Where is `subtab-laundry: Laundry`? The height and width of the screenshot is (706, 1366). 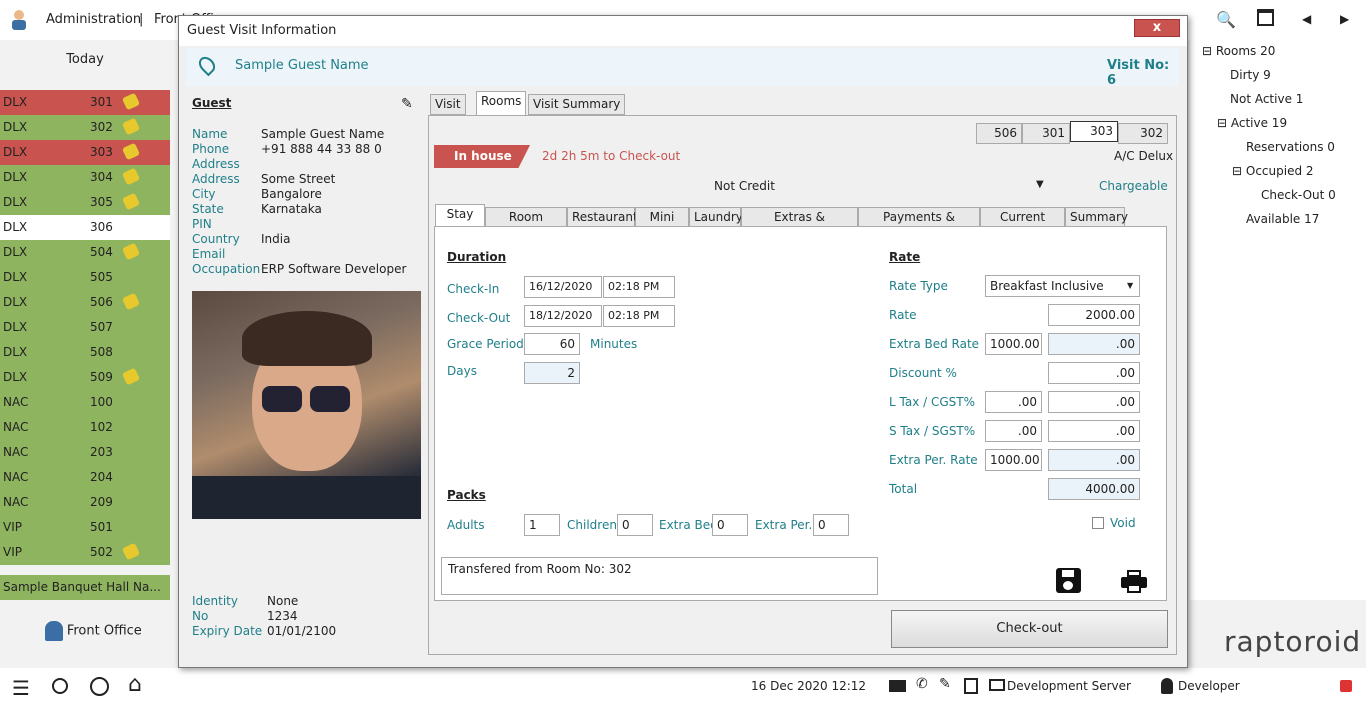
subtab-laundry: Laundry is located at coordinates (716, 217).